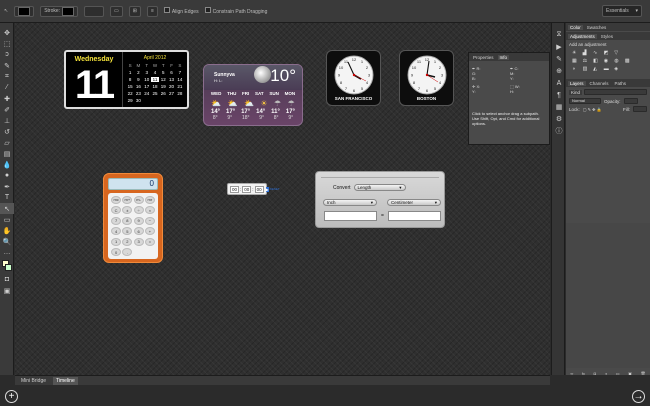 This screenshot has height=406, width=650. I want to click on blend-mode-select: Normal, so click(585, 101).